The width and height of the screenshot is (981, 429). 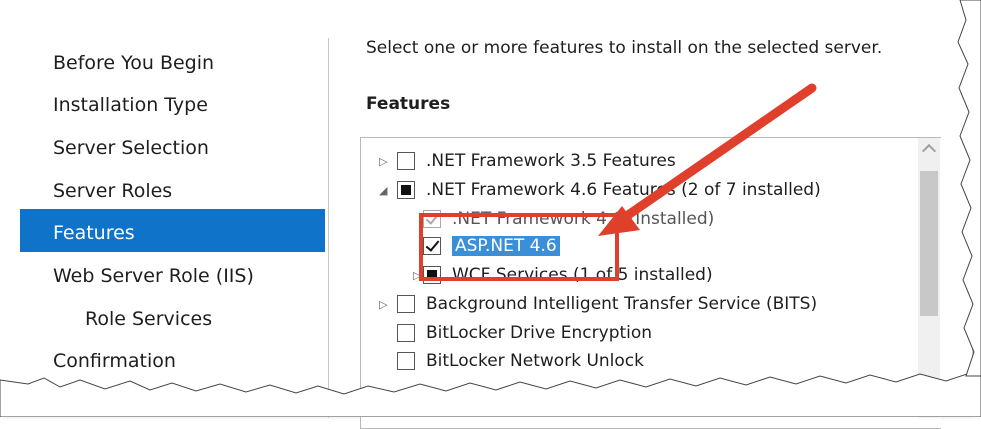 What do you see at coordinates (969, 188) in the screenshot?
I see `torn-right-edge` at bounding box center [969, 188].